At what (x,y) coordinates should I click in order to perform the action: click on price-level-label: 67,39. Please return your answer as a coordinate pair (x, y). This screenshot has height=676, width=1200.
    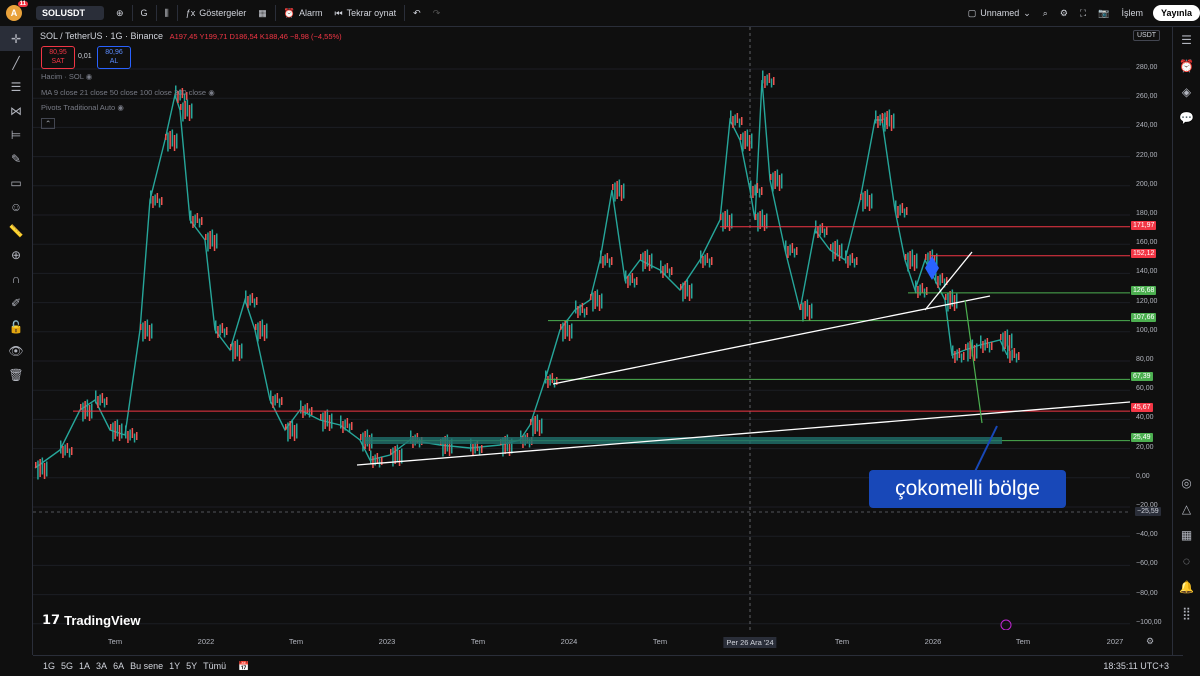
    Looking at the image, I should click on (1142, 376).